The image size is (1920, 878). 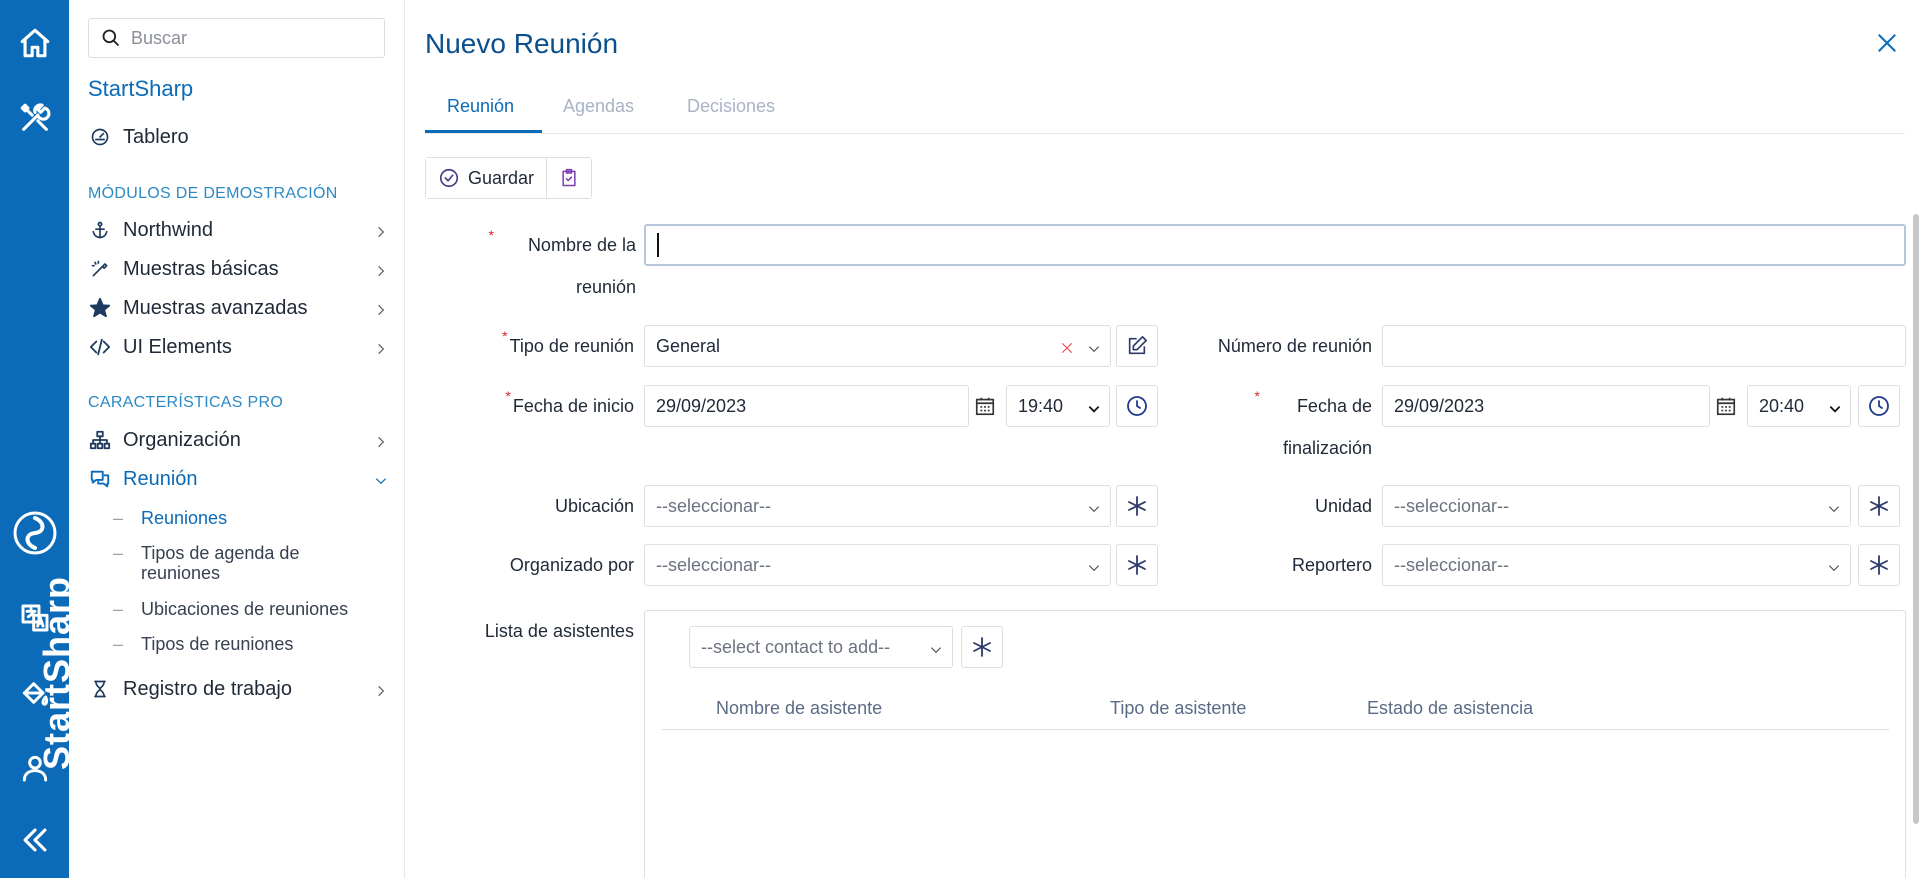 What do you see at coordinates (1616, 506) in the screenshot?
I see `unit-select: --seleccionar--` at bounding box center [1616, 506].